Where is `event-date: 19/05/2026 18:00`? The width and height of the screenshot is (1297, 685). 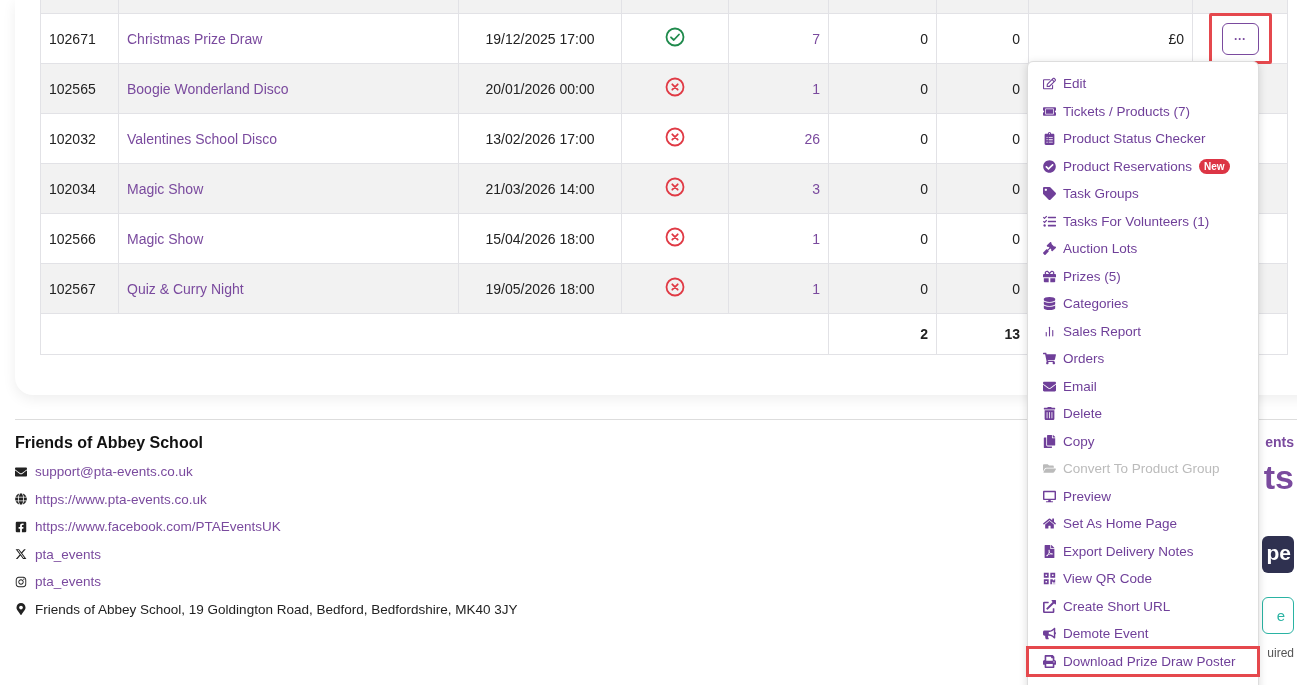
event-date: 19/05/2026 18:00 is located at coordinates (540, 288).